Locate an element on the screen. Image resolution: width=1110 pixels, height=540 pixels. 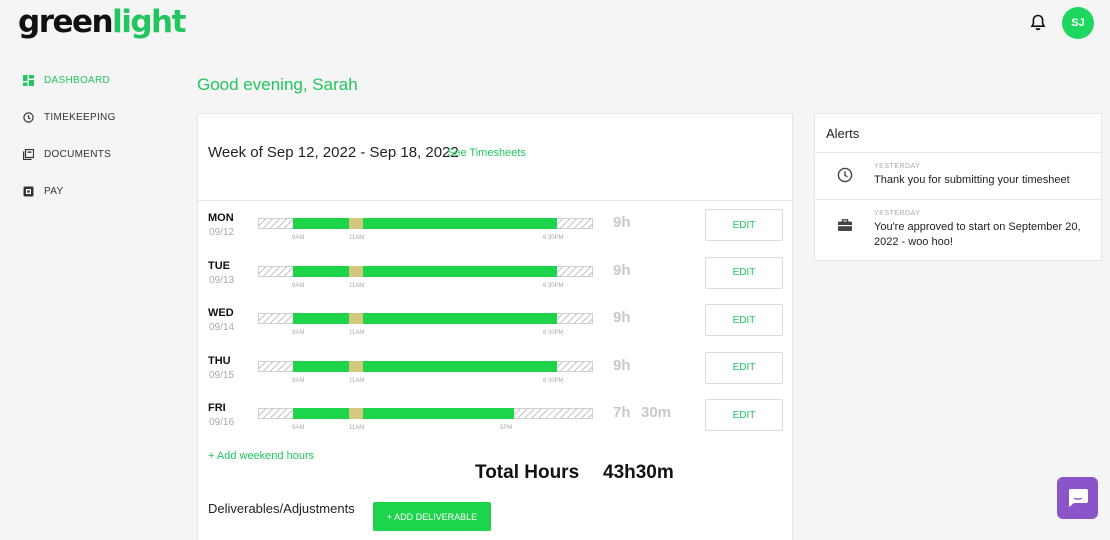
sidebar-item-timekeeping: TIMEKEEPING is located at coordinates (69, 117).